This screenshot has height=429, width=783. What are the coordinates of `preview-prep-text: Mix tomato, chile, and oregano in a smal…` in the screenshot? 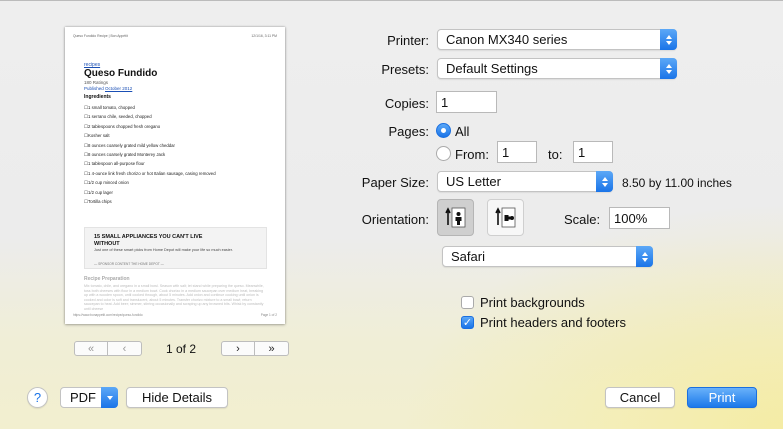 It's located at (174, 297).